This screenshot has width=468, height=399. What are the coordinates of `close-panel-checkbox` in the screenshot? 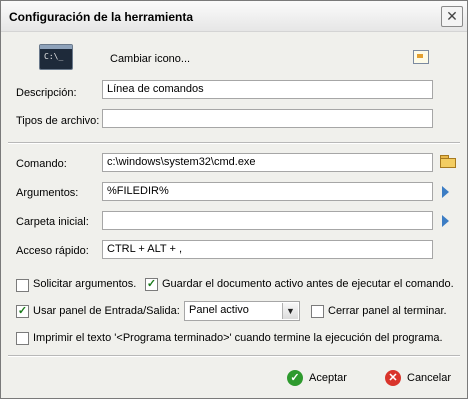 It's located at (317, 311).